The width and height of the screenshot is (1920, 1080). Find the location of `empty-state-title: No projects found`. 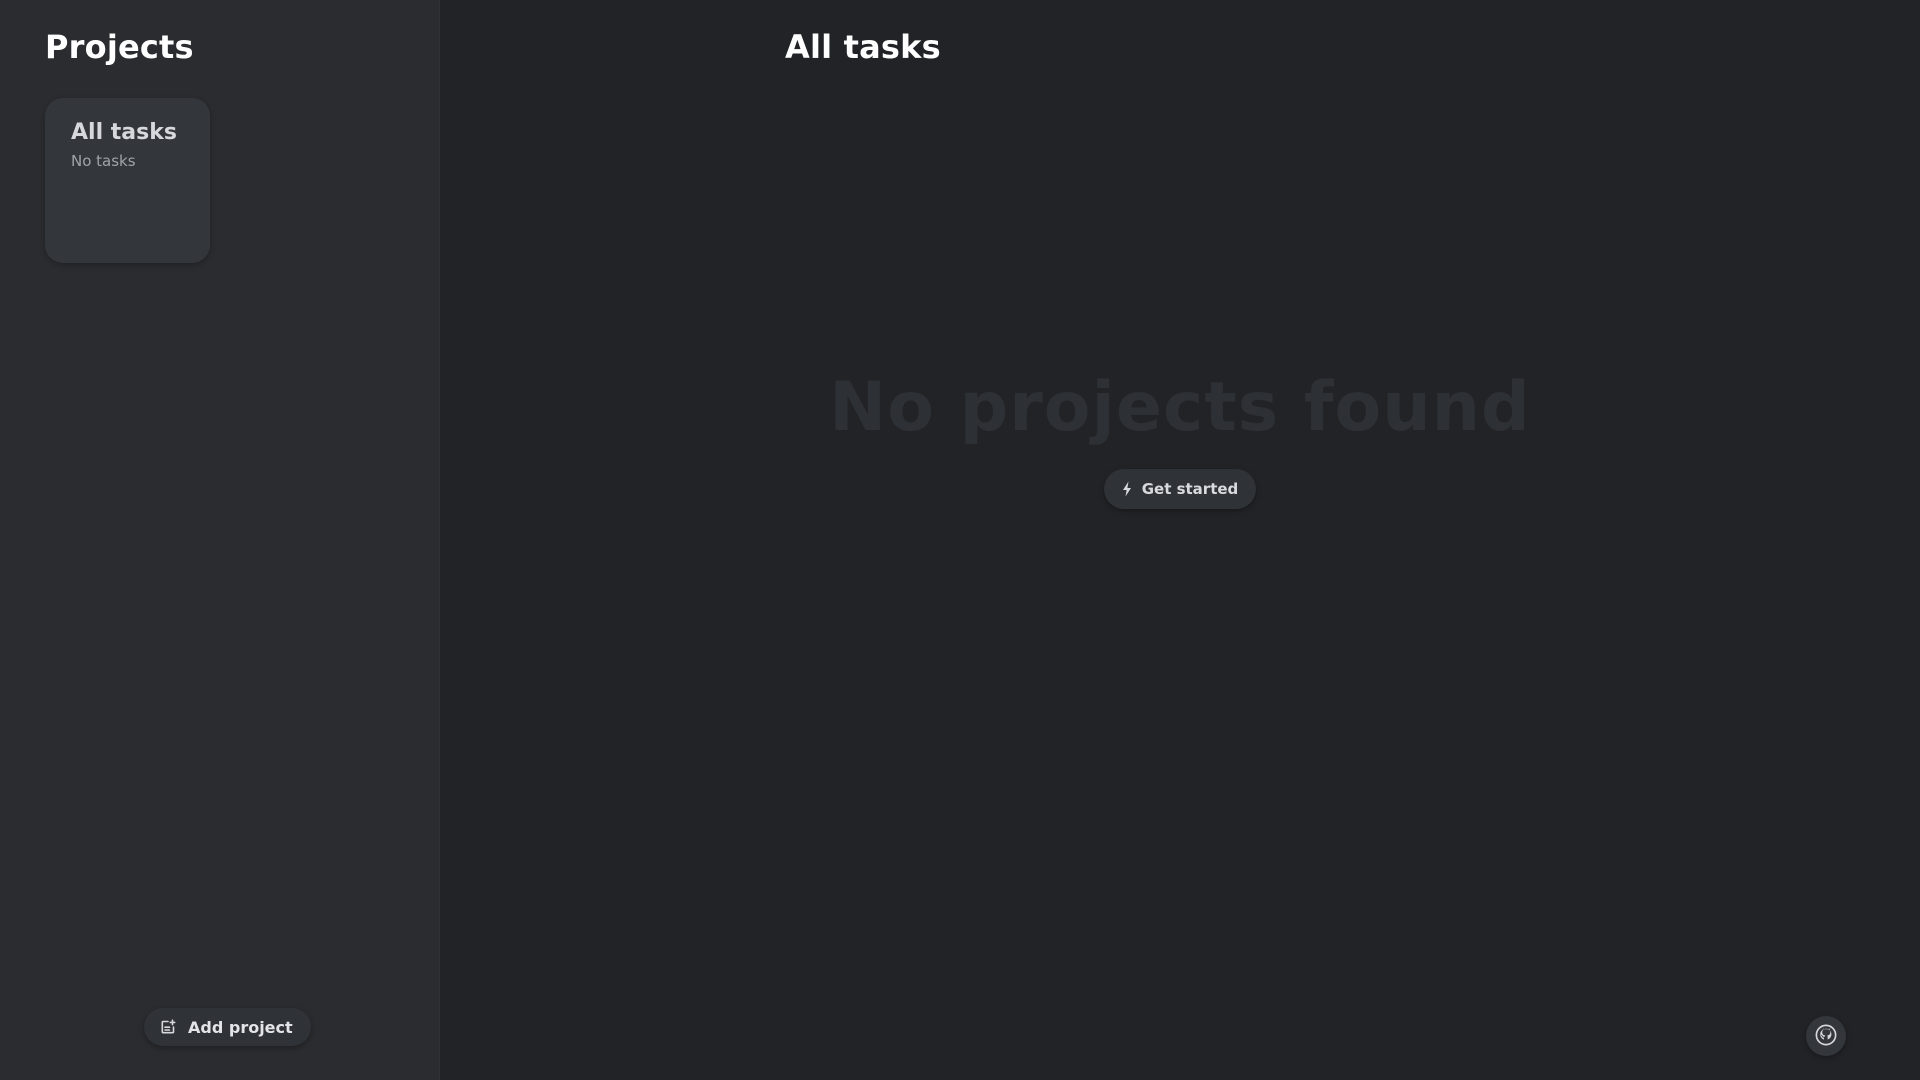

empty-state-title: No projects found is located at coordinates (1180, 407).